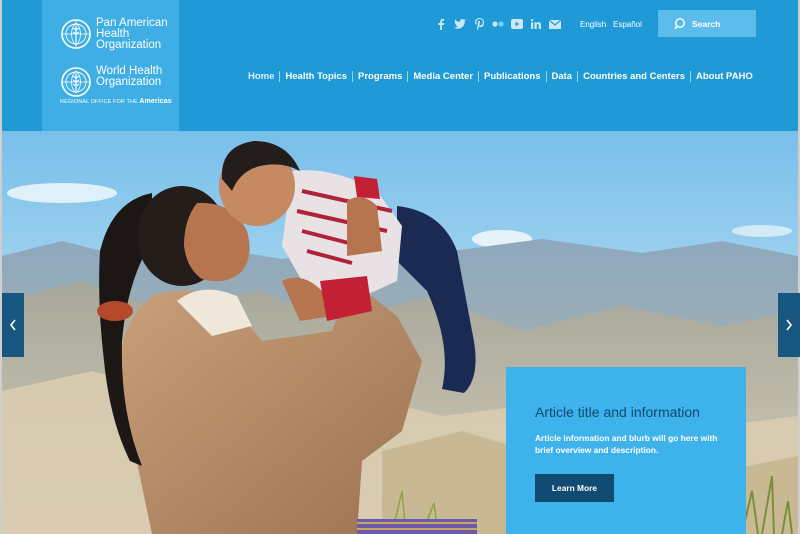  What do you see at coordinates (593, 24) in the screenshot?
I see `language-english: English` at bounding box center [593, 24].